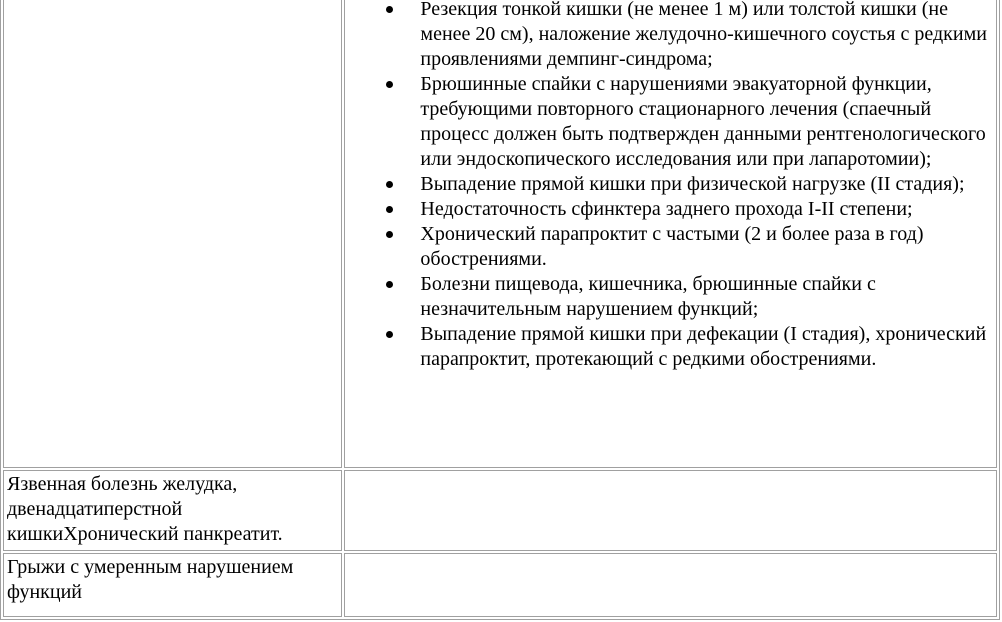 Image resolution: width=1002 pixels, height=622 pixels. I want to click on table-row: Грыжи с умеренным нарушением функций, so click(500, 585).